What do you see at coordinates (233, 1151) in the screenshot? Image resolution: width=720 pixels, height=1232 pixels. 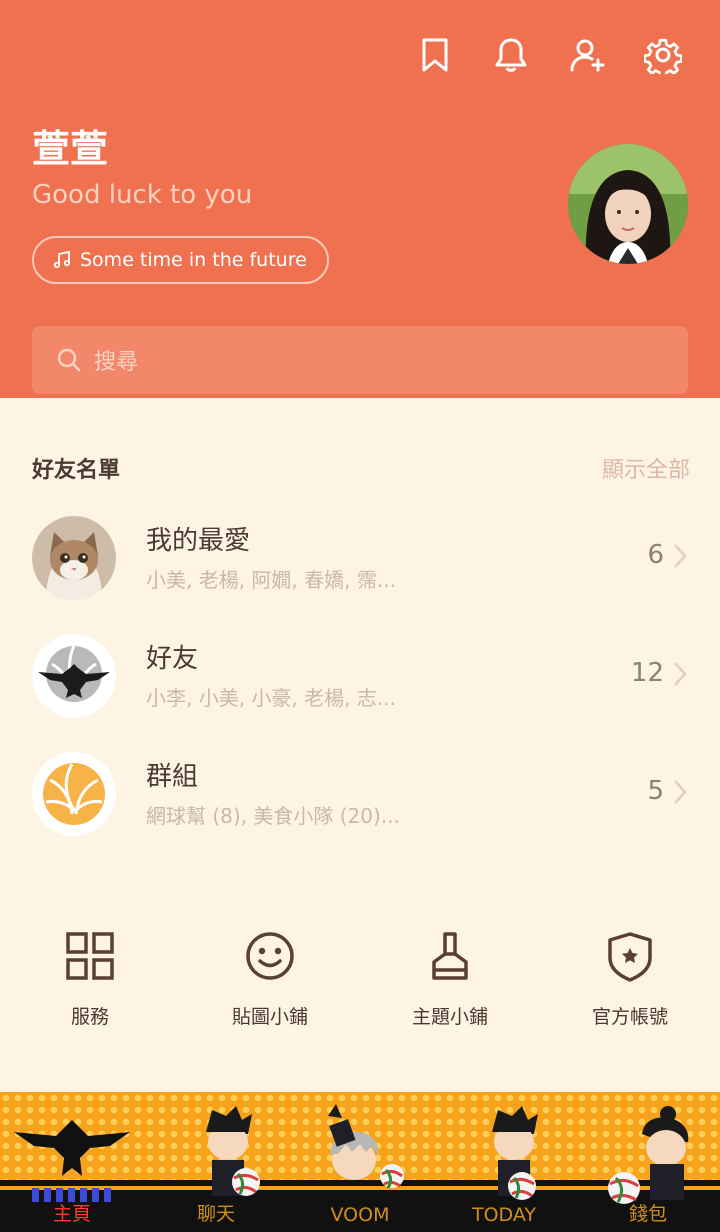 I see `character-1-icon` at bounding box center [233, 1151].